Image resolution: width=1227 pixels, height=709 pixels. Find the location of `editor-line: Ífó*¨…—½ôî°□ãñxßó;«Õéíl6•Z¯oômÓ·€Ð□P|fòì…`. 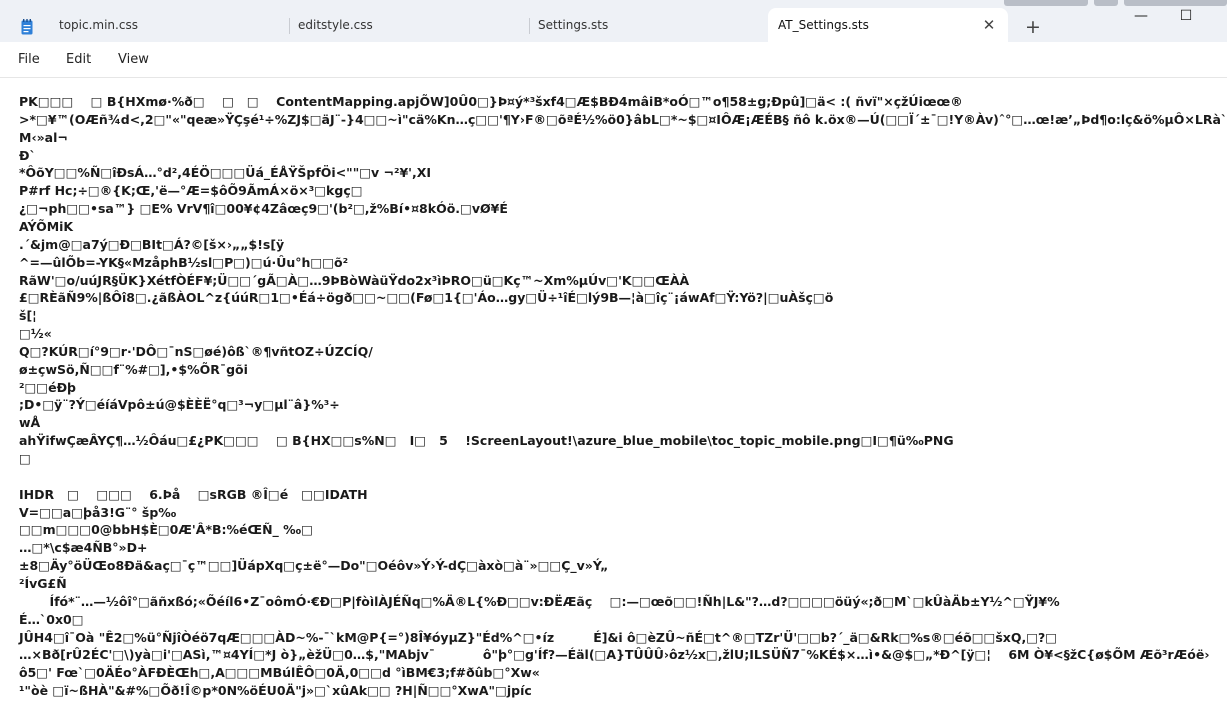

editor-line: Ífó*¨…—½ôî°□ãñxßó;«Õéíl6•Z¯oômÓ·€Ð□P|fòì… is located at coordinates (539, 601).